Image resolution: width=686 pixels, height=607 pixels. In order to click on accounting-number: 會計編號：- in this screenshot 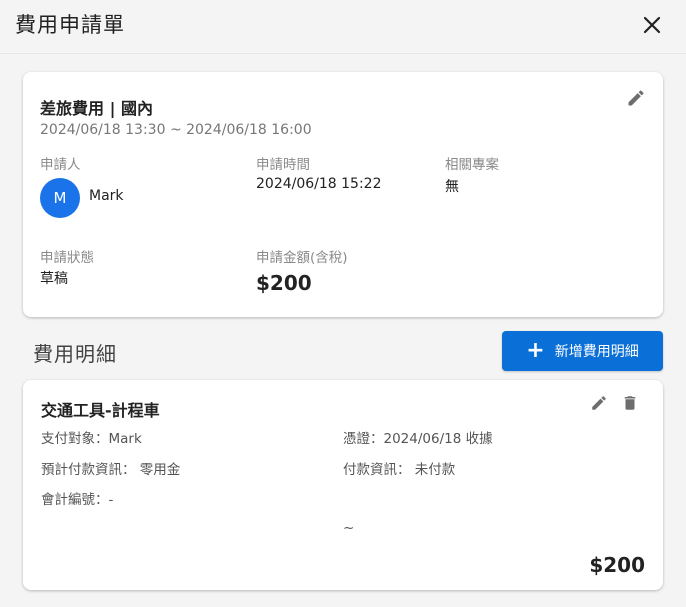, I will do `click(77, 500)`.